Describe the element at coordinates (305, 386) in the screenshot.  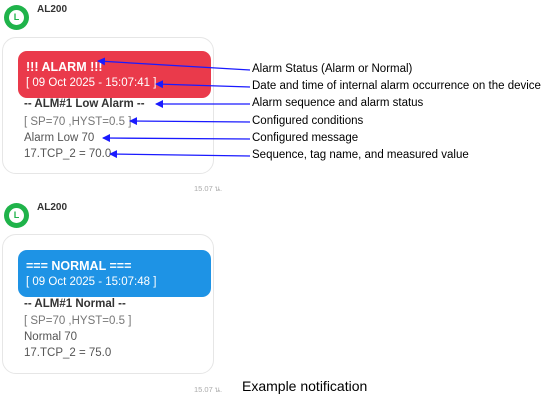
I see `figure-caption: Example notification` at that location.